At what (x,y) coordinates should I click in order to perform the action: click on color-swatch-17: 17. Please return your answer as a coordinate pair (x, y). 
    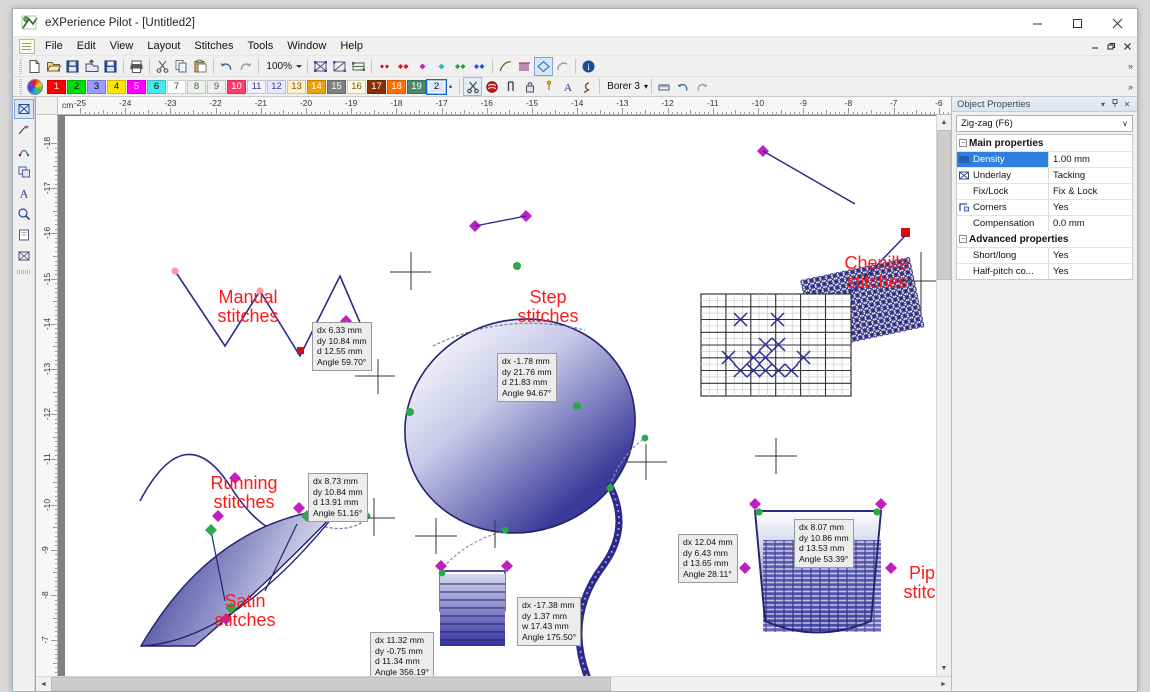
    Looking at the image, I should click on (376, 86).